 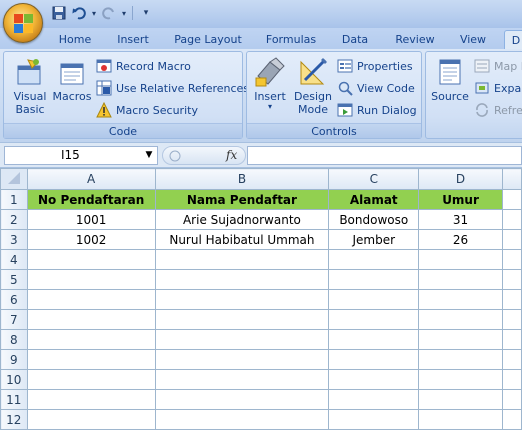 What do you see at coordinates (242, 199) in the screenshot?
I see `header-cell: Nama Pendaftar` at bounding box center [242, 199].